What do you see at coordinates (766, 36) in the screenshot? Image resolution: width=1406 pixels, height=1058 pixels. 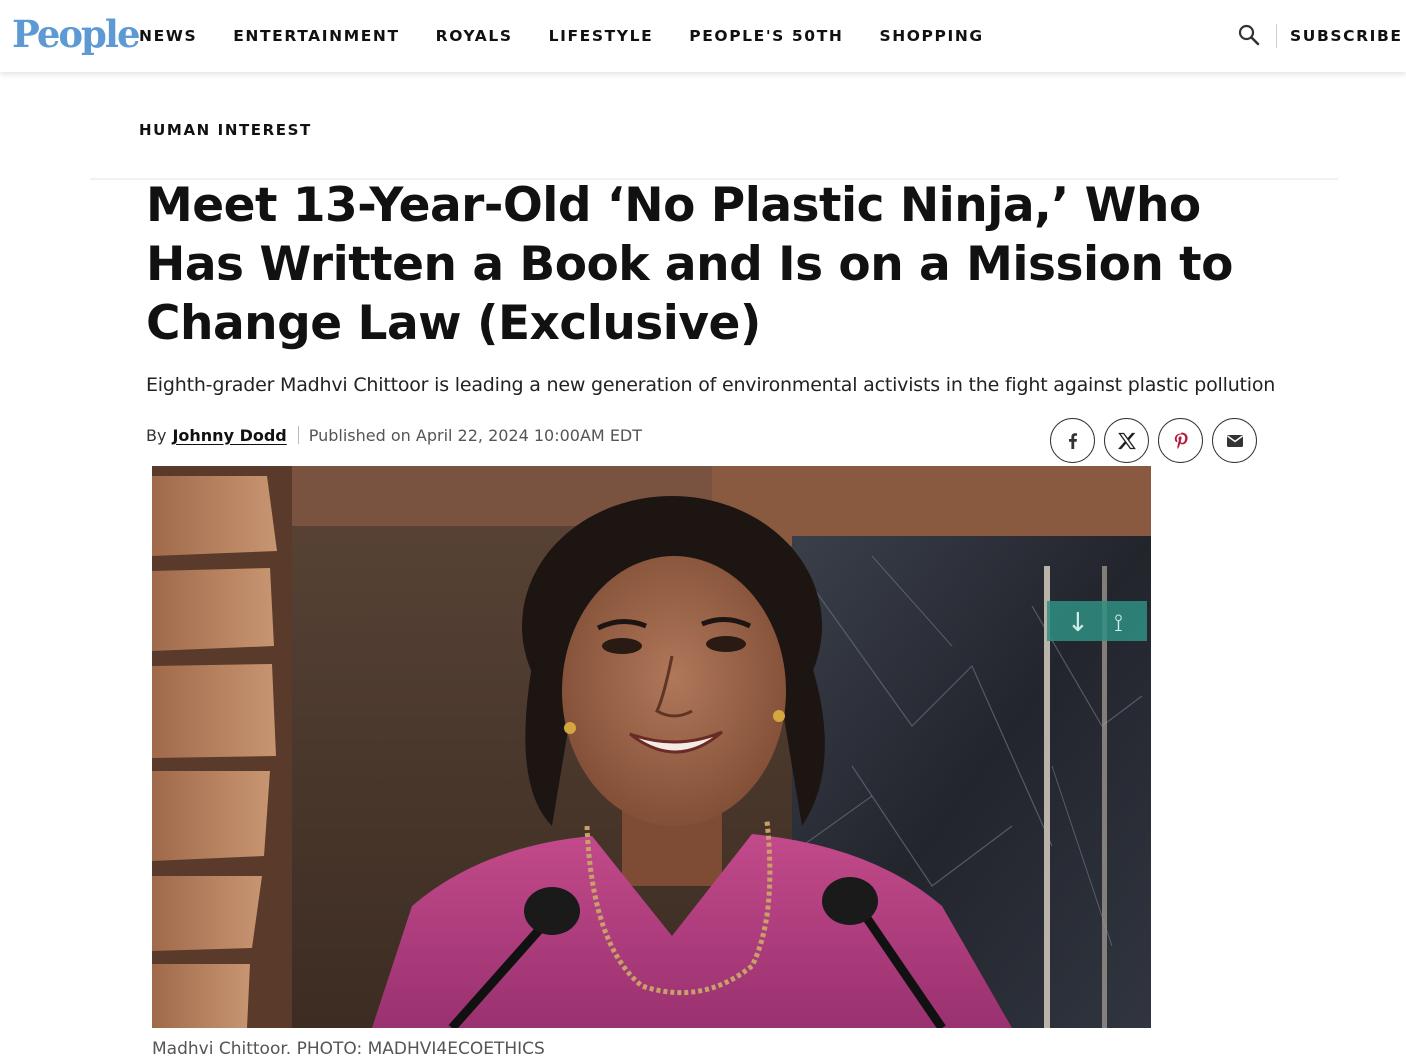 I see `nav-peoples-50th: PEOPLE'S 50TH` at bounding box center [766, 36].